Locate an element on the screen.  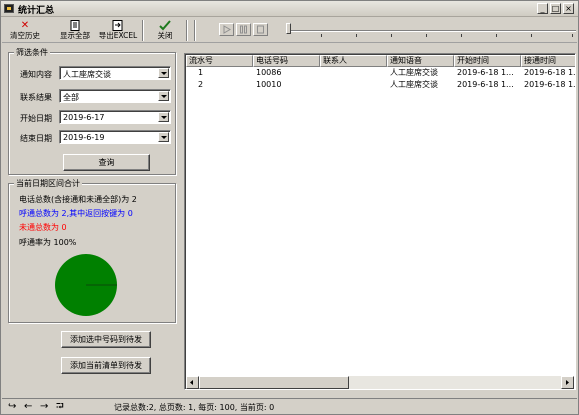
stop-icon is located at coordinates (260, 29).